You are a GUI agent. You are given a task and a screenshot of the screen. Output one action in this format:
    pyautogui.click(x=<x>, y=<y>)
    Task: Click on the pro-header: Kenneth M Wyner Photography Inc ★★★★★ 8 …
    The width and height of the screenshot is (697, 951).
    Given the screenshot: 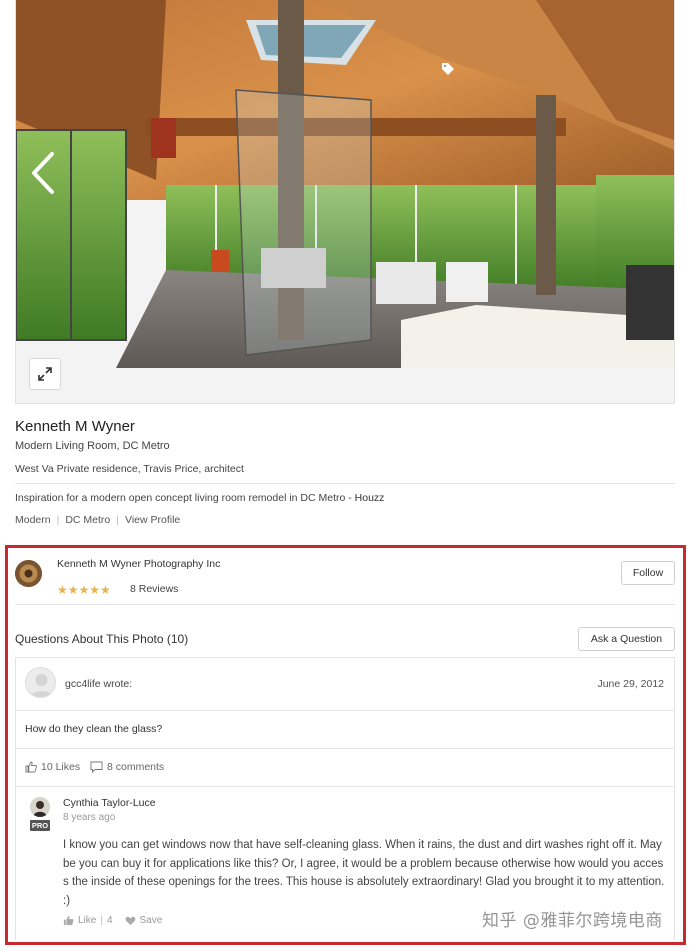 What is the action you would take?
    pyautogui.click(x=345, y=581)
    